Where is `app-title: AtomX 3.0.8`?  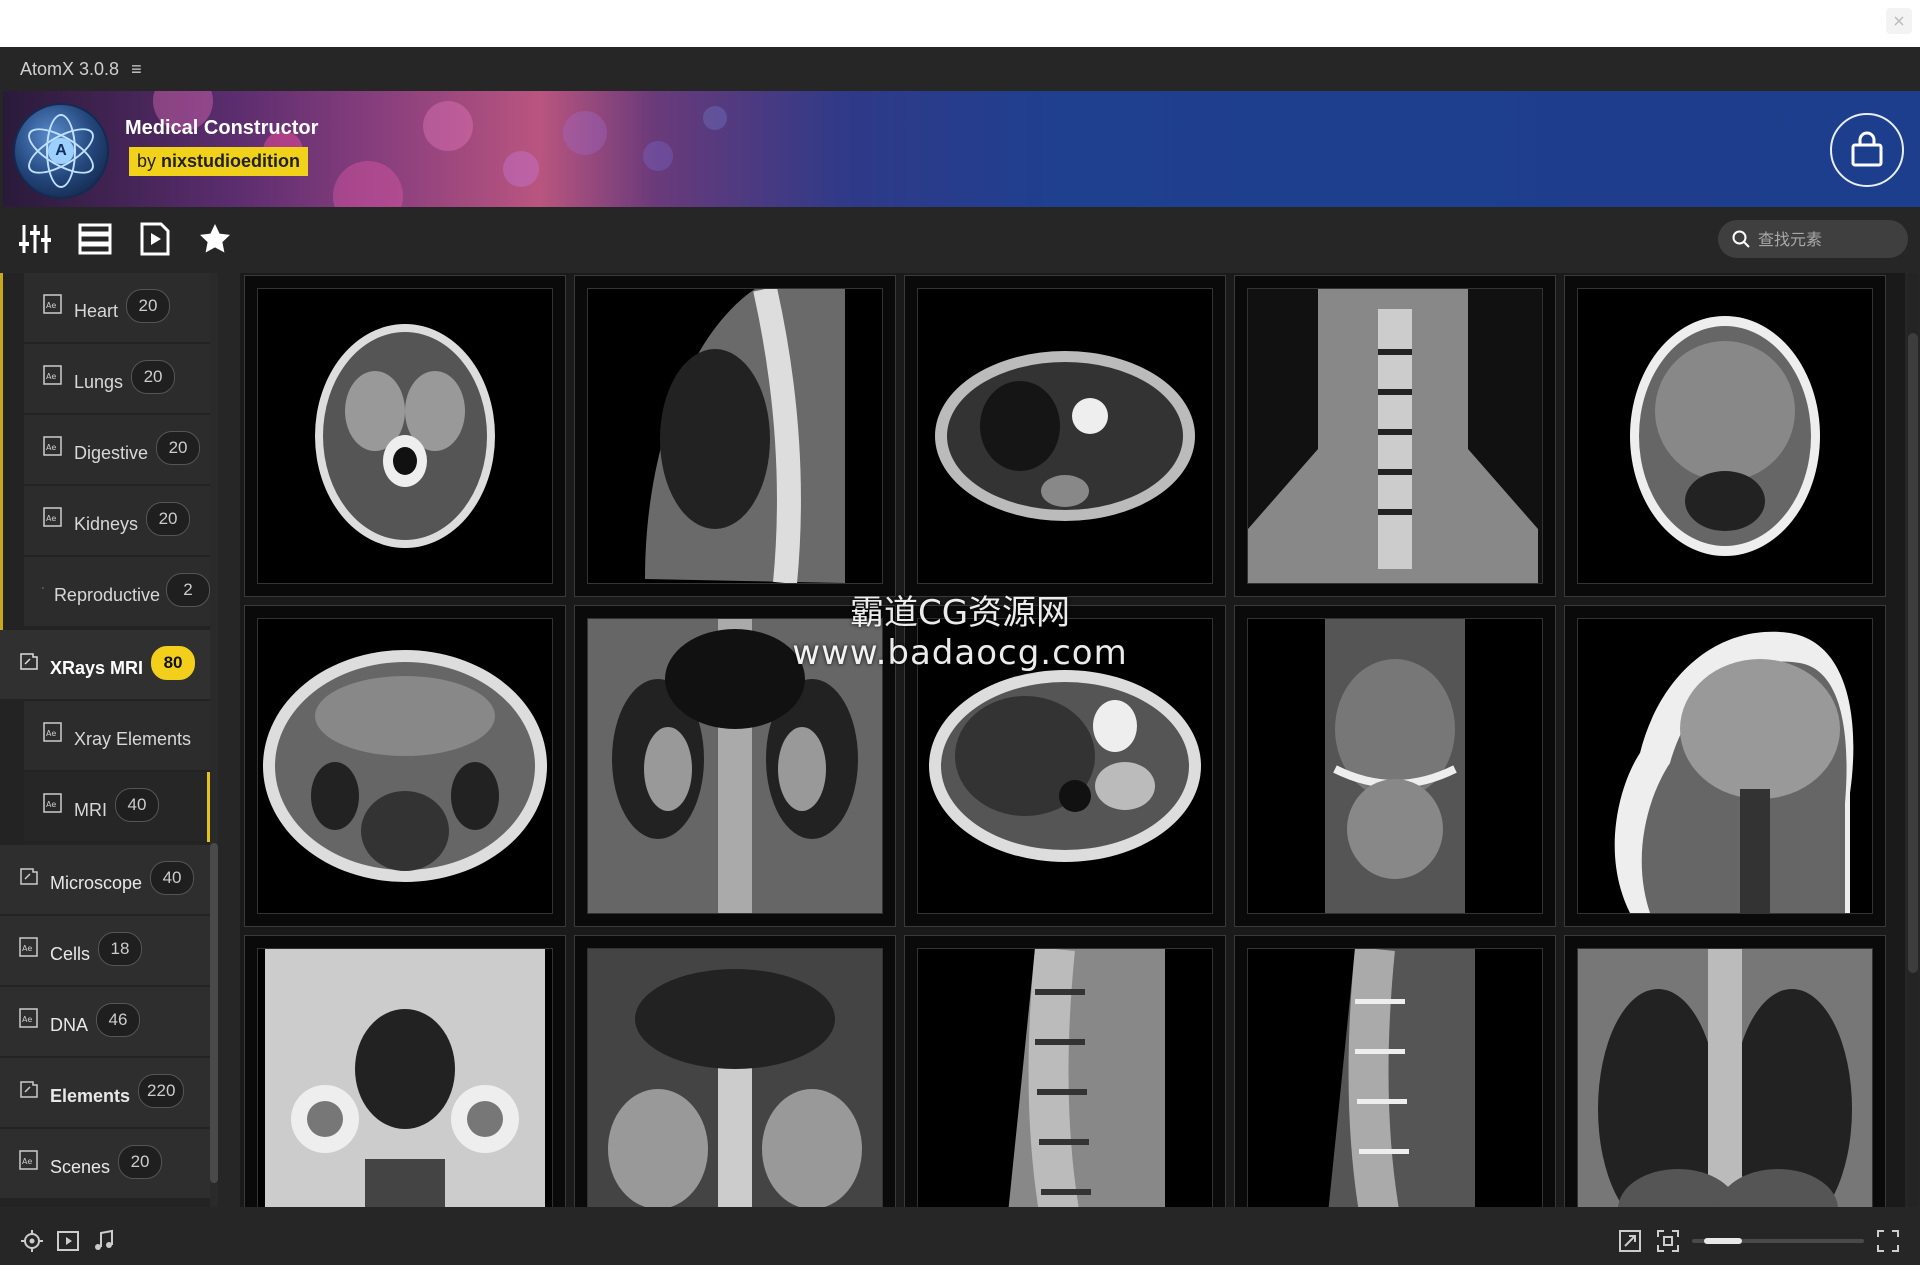
app-title: AtomX 3.0.8 is located at coordinates (70, 68).